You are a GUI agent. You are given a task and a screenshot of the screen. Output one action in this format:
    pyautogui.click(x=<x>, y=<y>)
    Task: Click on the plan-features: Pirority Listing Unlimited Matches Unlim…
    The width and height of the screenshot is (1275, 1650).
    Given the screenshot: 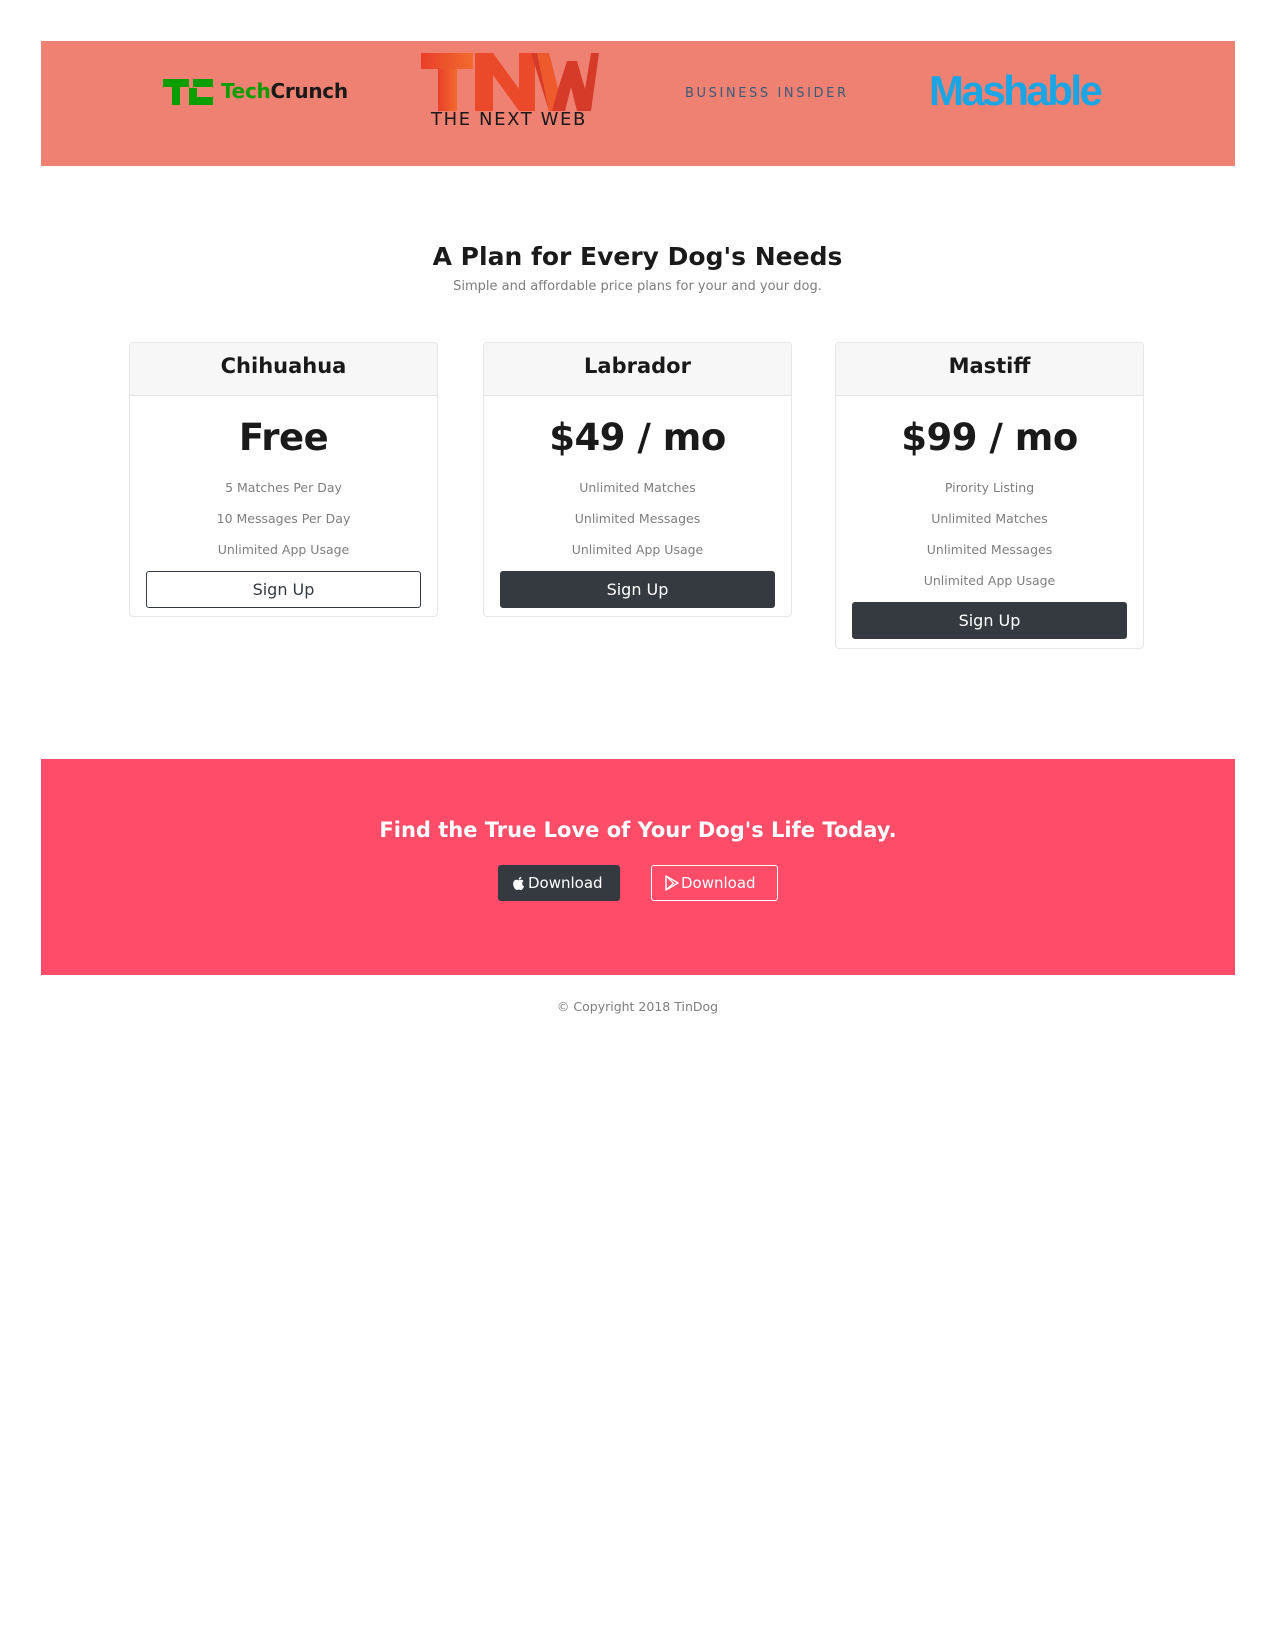 What is the action you would take?
    pyautogui.click(x=989, y=534)
    